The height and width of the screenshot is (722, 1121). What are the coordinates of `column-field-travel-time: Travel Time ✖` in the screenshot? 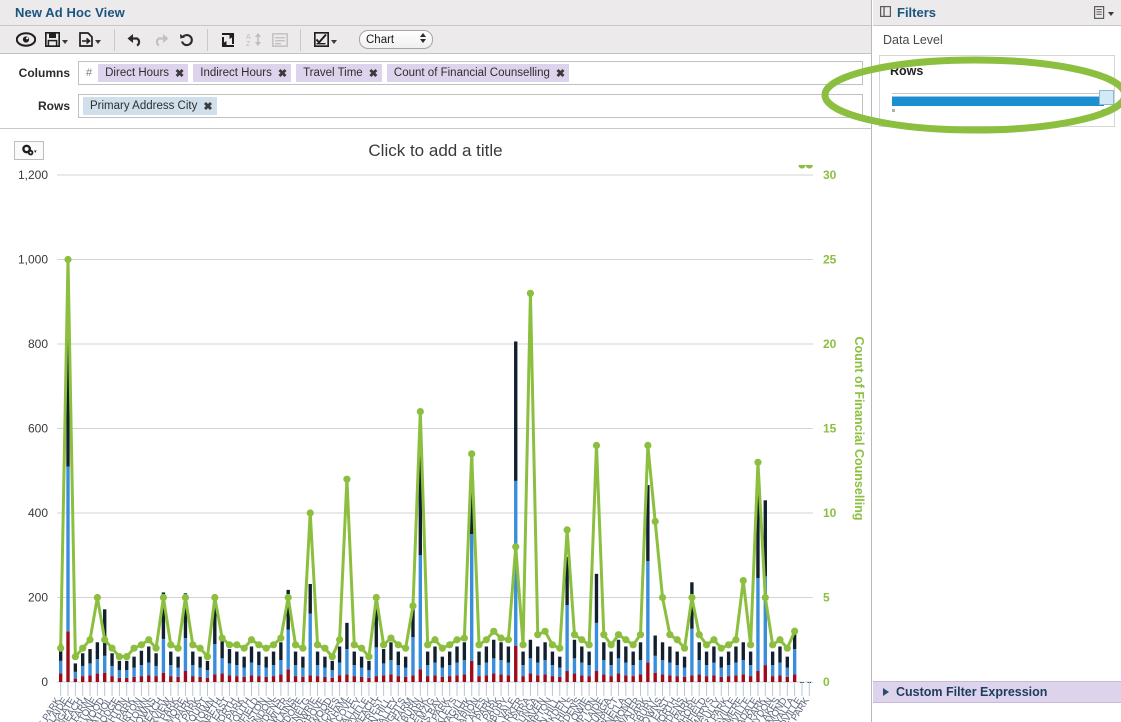 It's located at (339, 73).